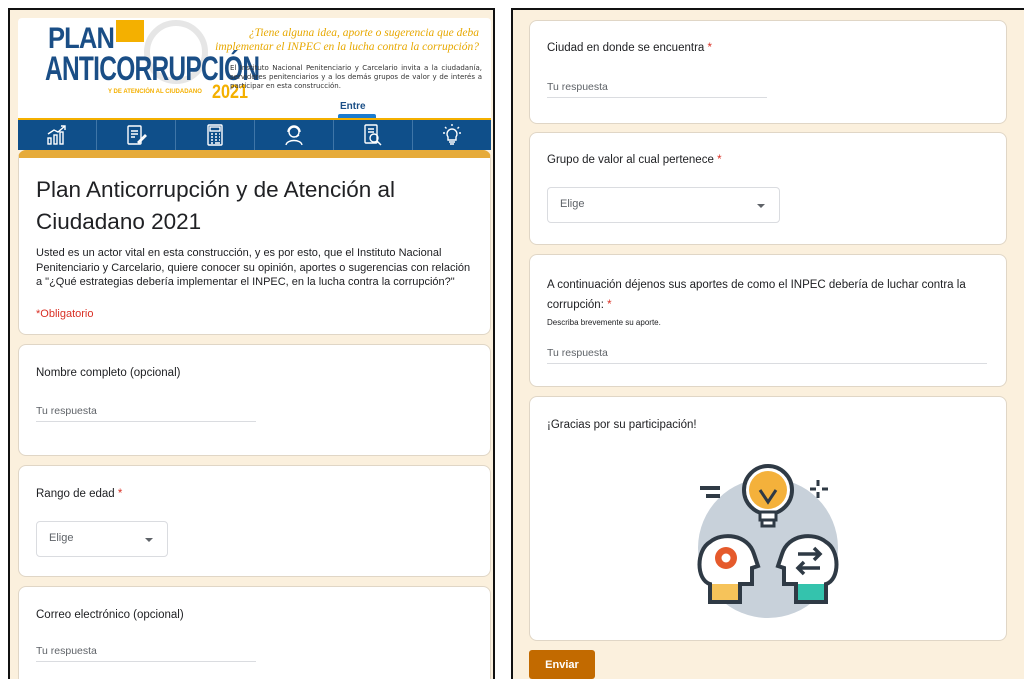 This screenshot has width=1024, height=679. What do you see at coordinates (110, 615) in the screenshot?
I see `question-label-correo: Correo electrónico (opcional)` at bounding box center [110, 615].